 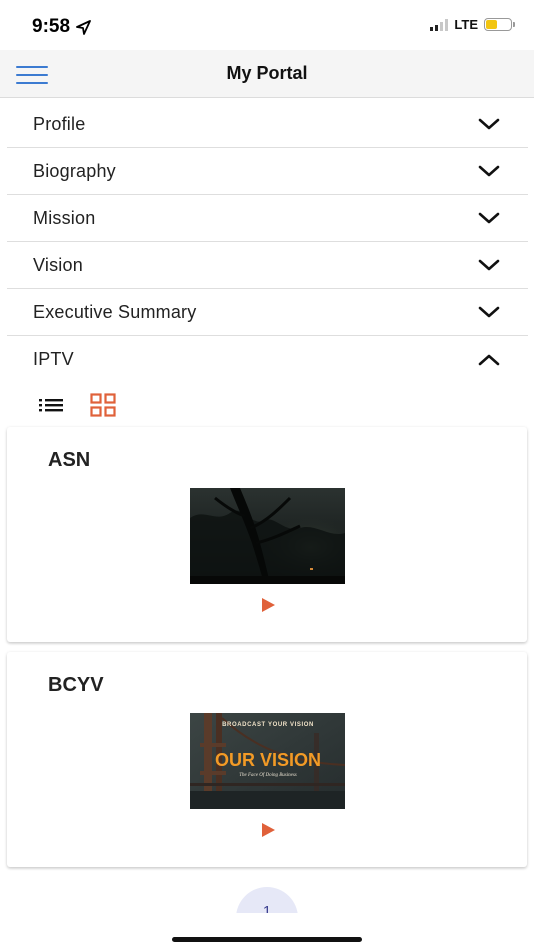 I want to click on thumbnail-tagline: The Face Of Doing Business, so click(x=268, y=775).